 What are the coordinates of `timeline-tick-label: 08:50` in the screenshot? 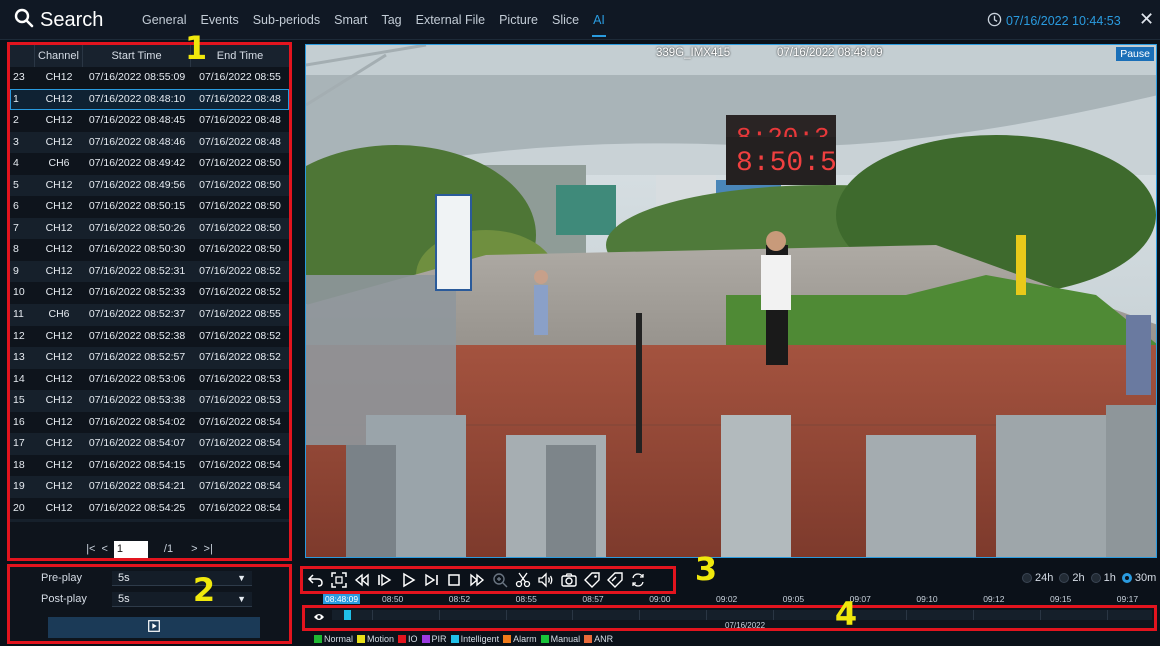 It's located at (393, 599).